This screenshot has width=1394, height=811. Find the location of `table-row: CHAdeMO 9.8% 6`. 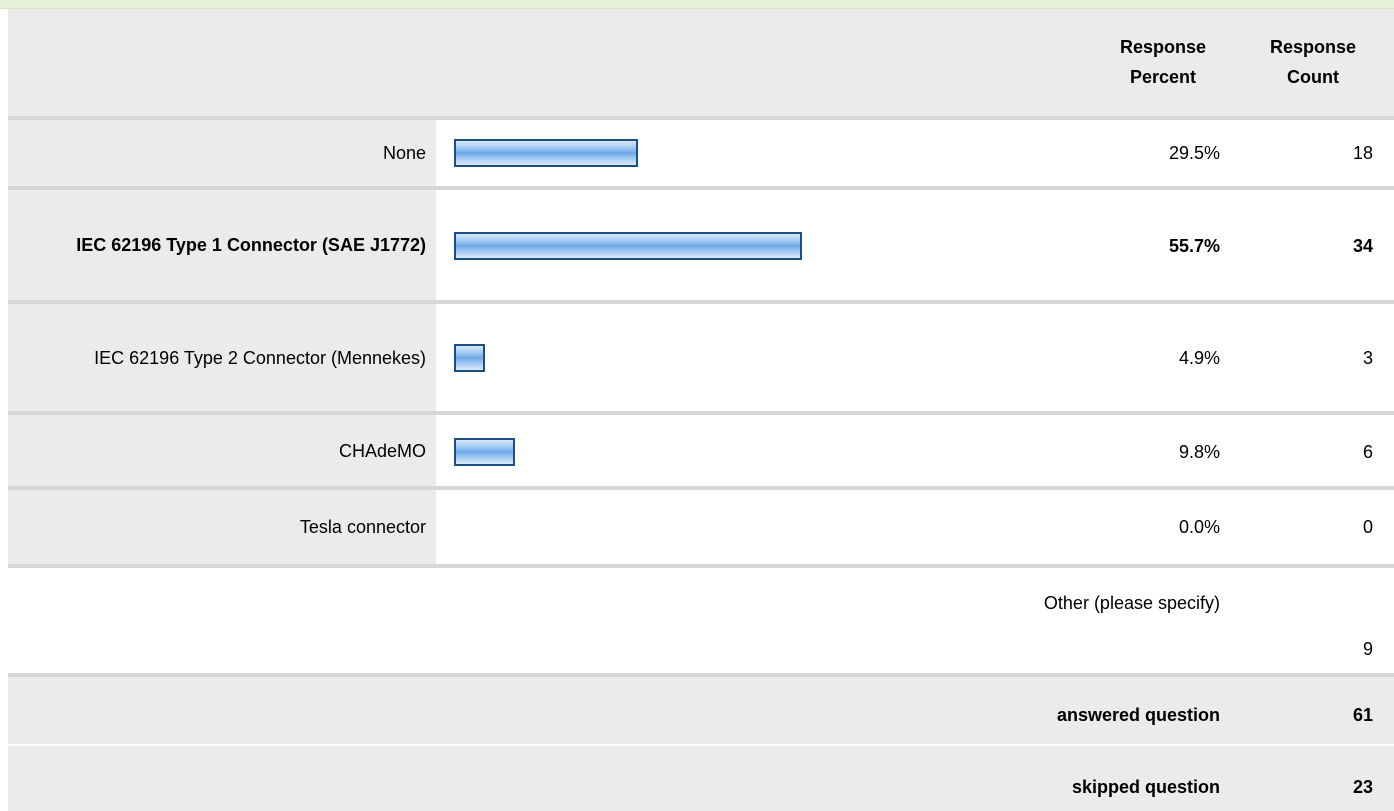

table-row: CHAdeMO 9.8% 6 is located at coordinates (701, 450).